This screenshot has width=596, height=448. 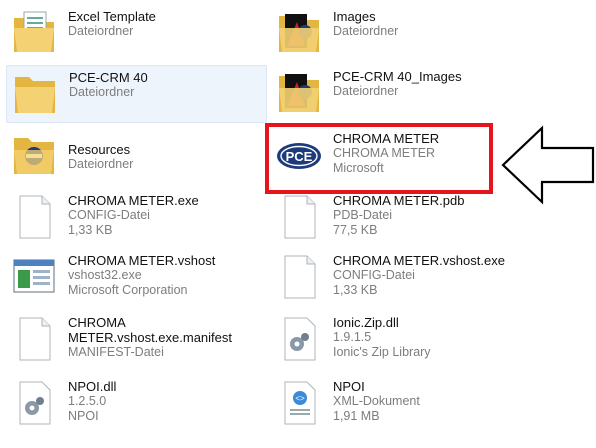 What do you see at coordinates (376, 401) in the screenshot?
I see `item-type: XML-Dokument` at bounding box center [376, 401].